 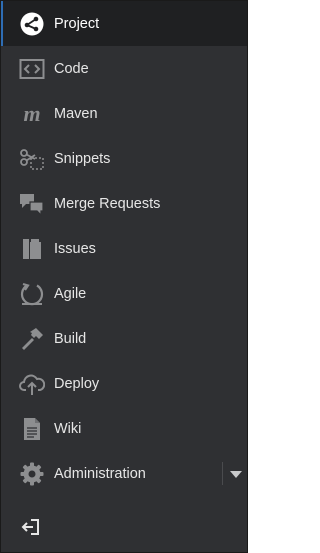 I want to click on nav-item-code: Code, so click(x=124, y=68).